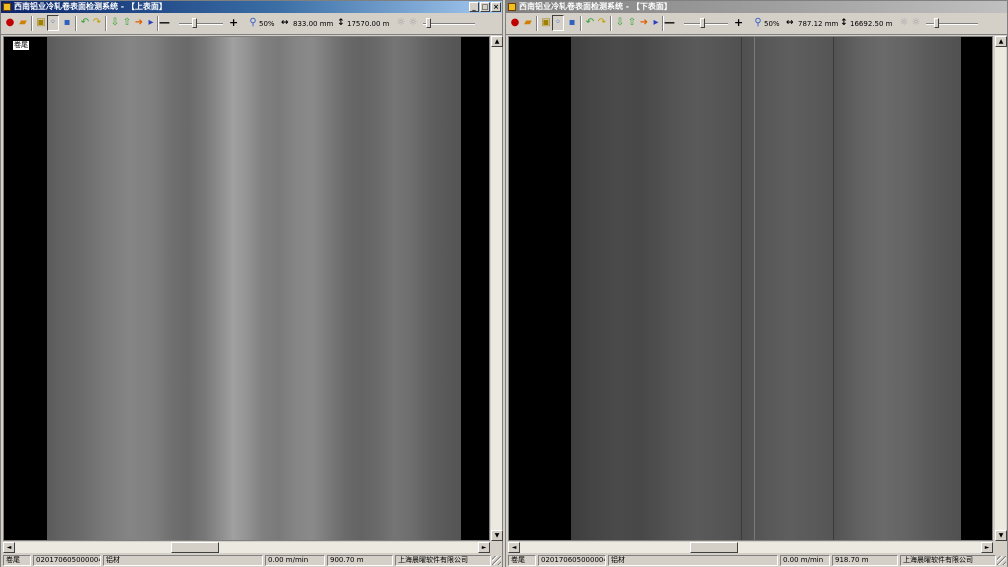  What do you see at coordinates (368, 24) in the screenshot?
I see `length-readout: 17570.00 m` at bounding box center [368, 24].